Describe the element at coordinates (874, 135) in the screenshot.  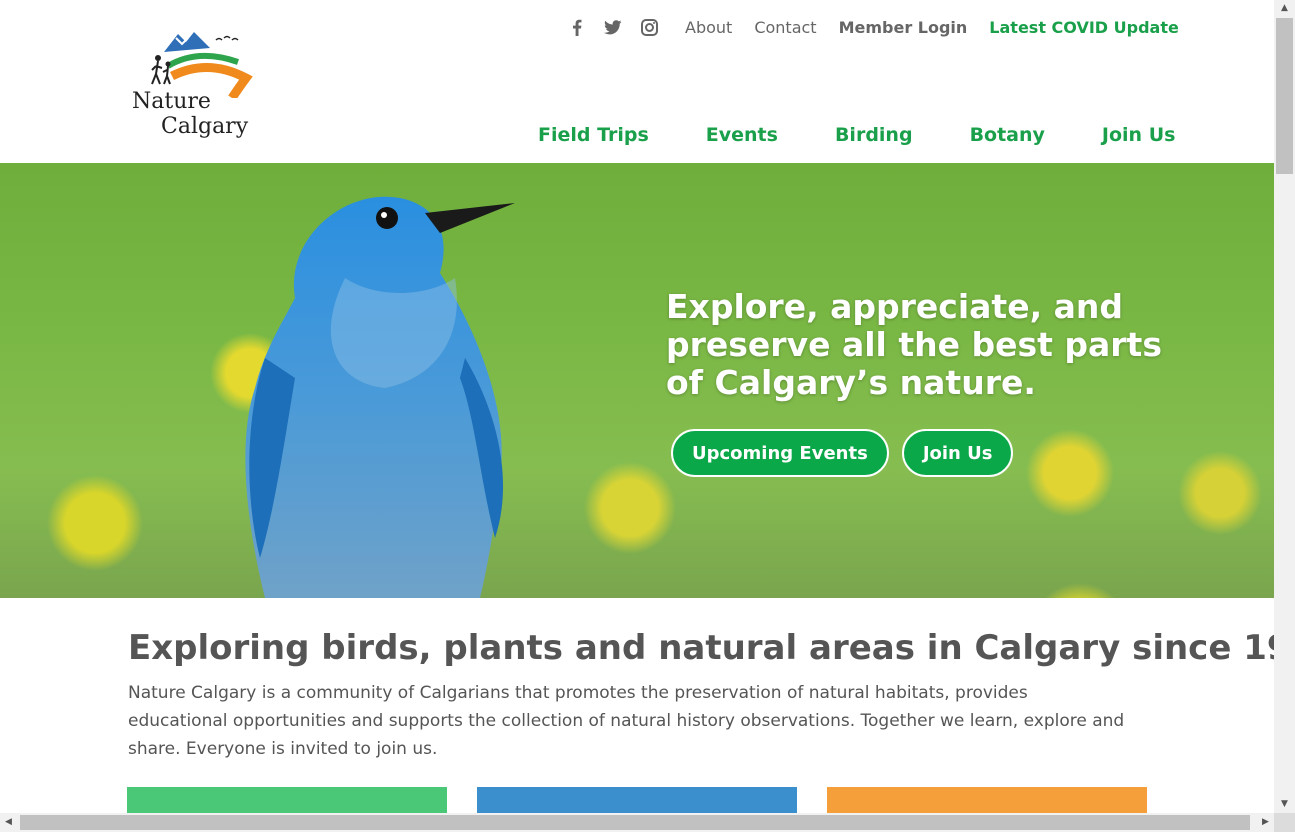
I see `nav-item-birding: Birding` at that location.